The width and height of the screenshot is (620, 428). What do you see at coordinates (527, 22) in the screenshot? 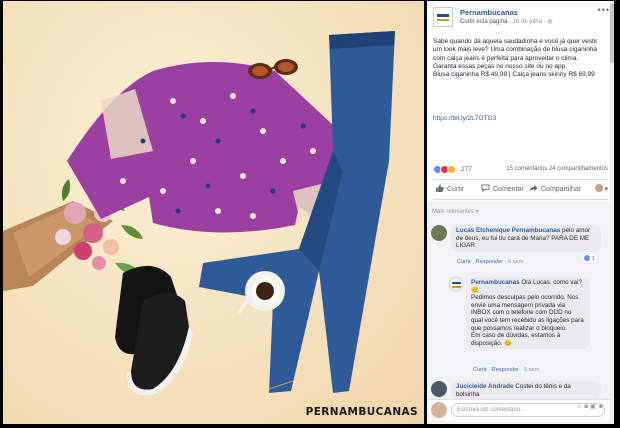
I see `post-date: · 16 de julho ·` at bounding box center [527, 22].